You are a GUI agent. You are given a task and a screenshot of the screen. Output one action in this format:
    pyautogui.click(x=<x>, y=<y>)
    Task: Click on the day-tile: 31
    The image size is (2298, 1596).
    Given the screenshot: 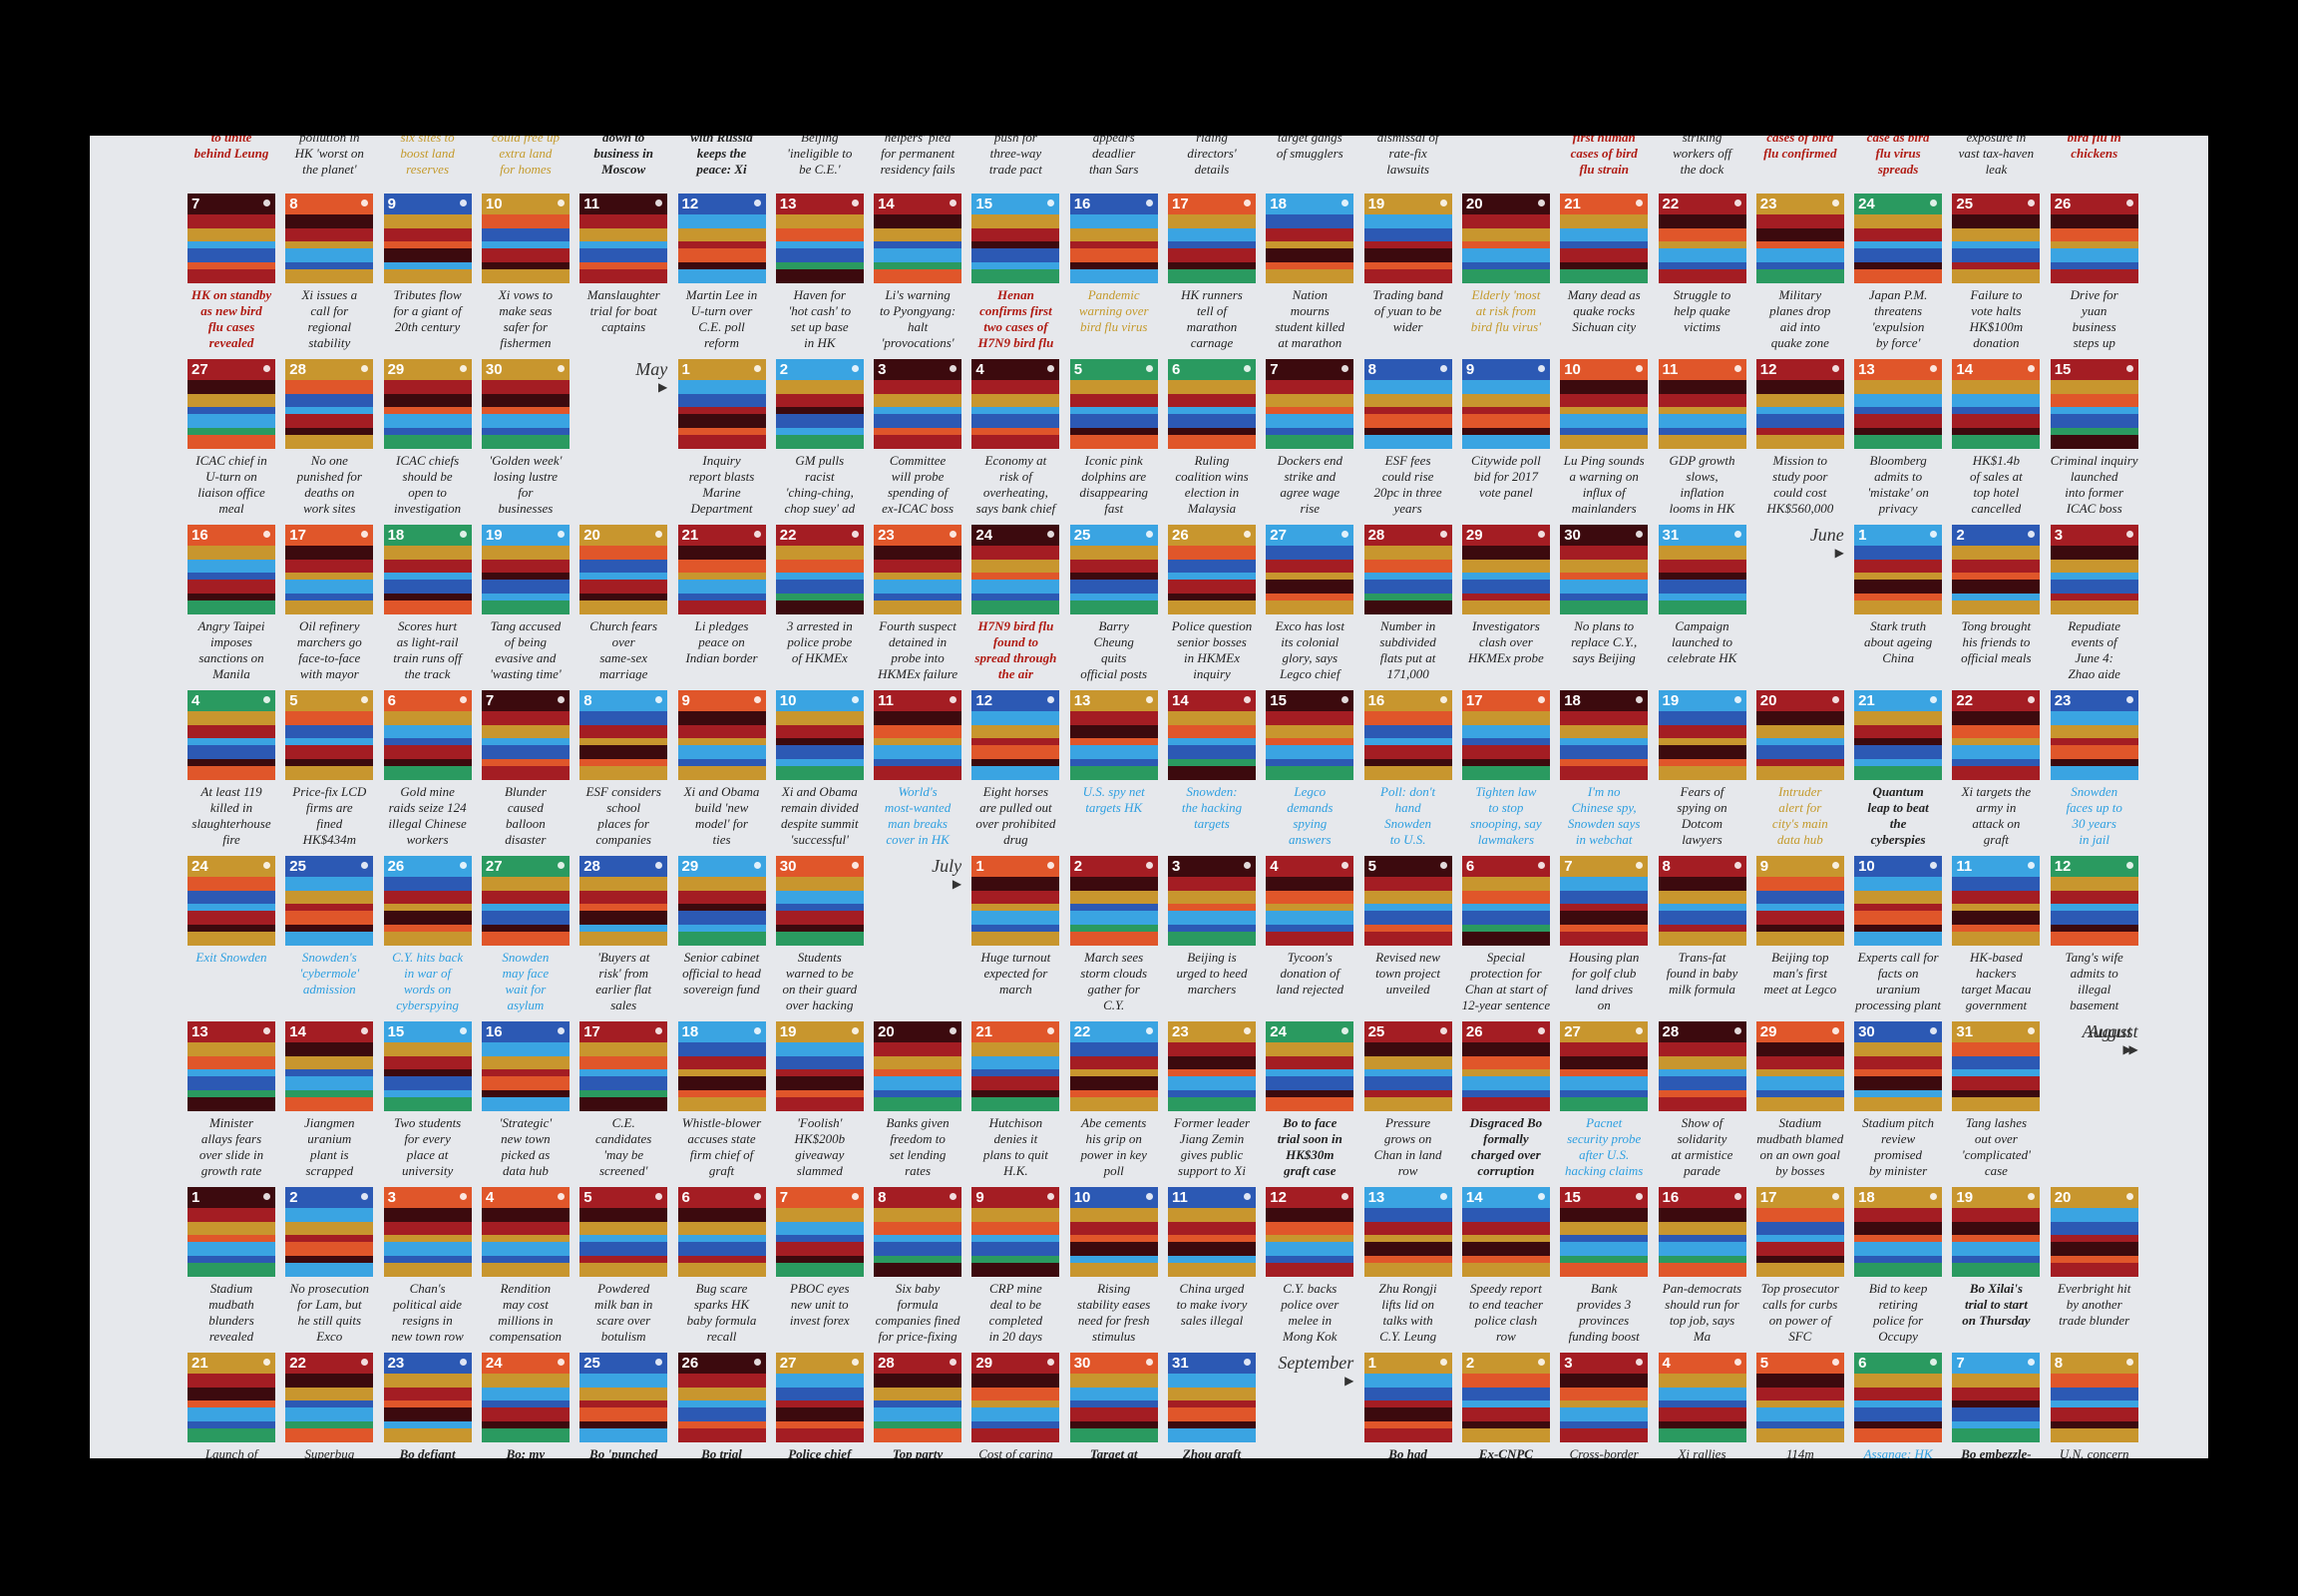 What is the action you would take?
    pyautogui.click(x=1996, y=1066)
    